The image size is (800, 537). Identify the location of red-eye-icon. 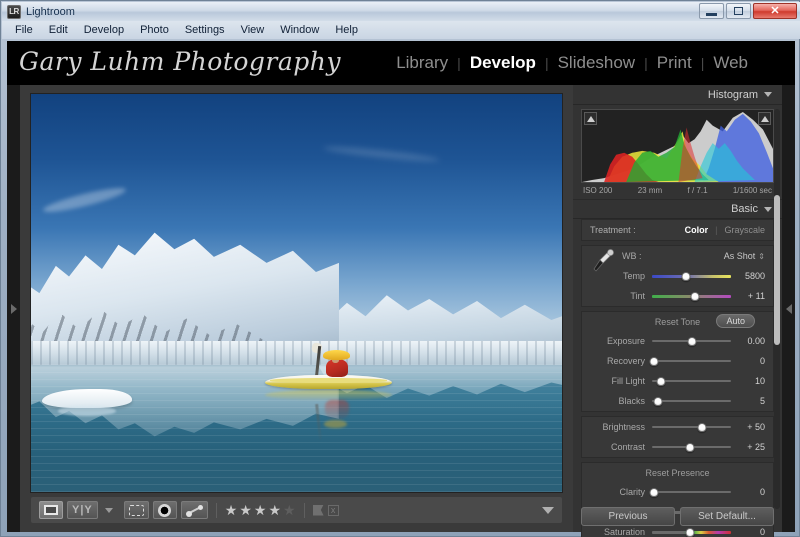
(194, 510).